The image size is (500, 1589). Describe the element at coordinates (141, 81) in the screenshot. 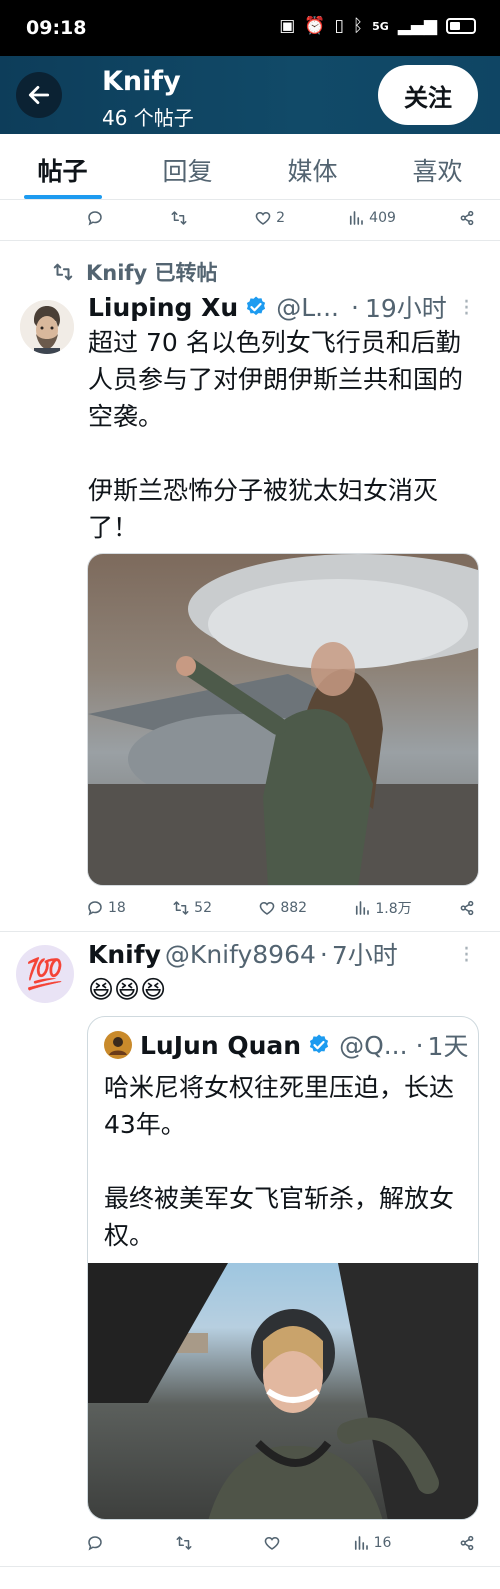

I see `profile-name: Knify` at that location.